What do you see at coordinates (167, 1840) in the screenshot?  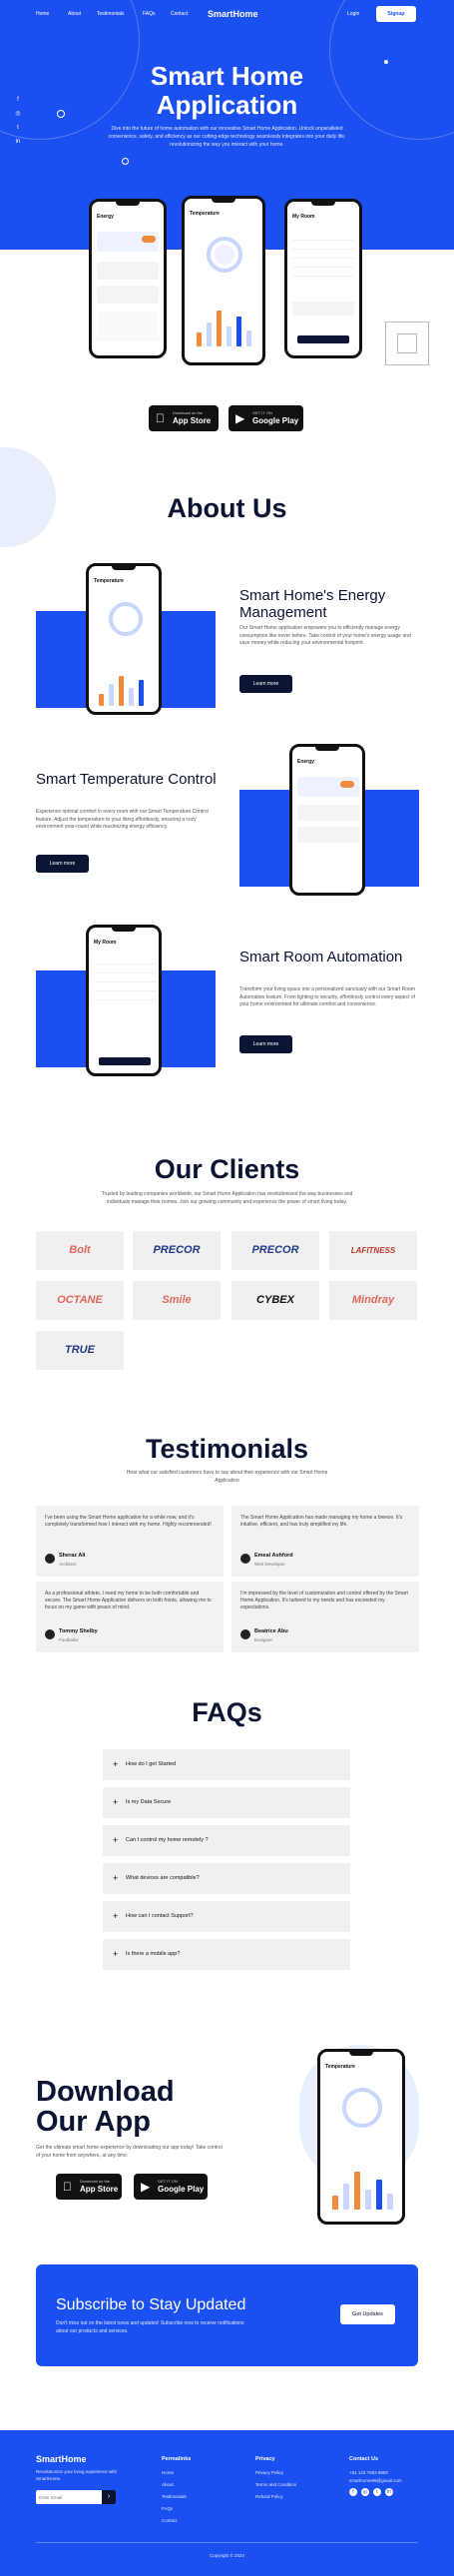 I see `faq-question: Can I control my home remotely ?` at bounding box center [167, 1840].